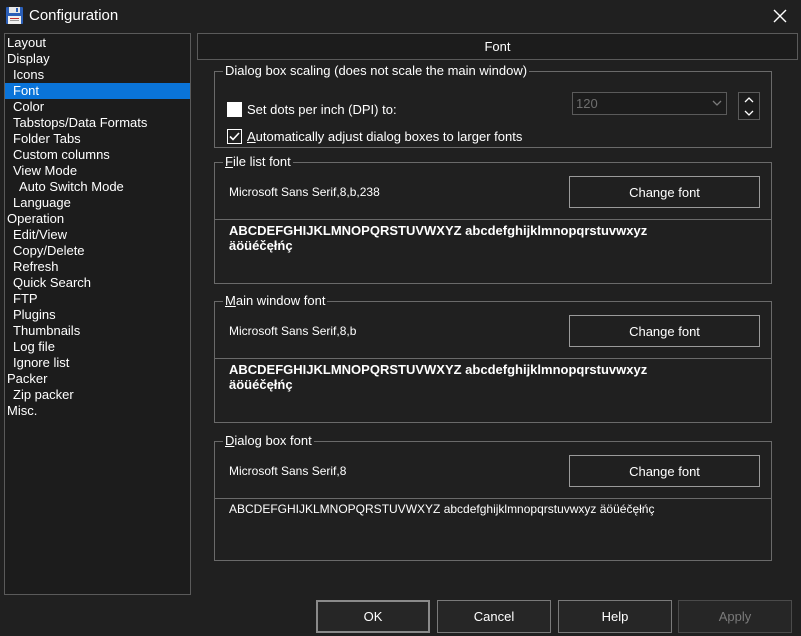 The image size is (801, 636). What do you see at coordinates (258, 162) in the screenshot?
I see `file-list-font-title: File list font` at bounding box center [258, 162].